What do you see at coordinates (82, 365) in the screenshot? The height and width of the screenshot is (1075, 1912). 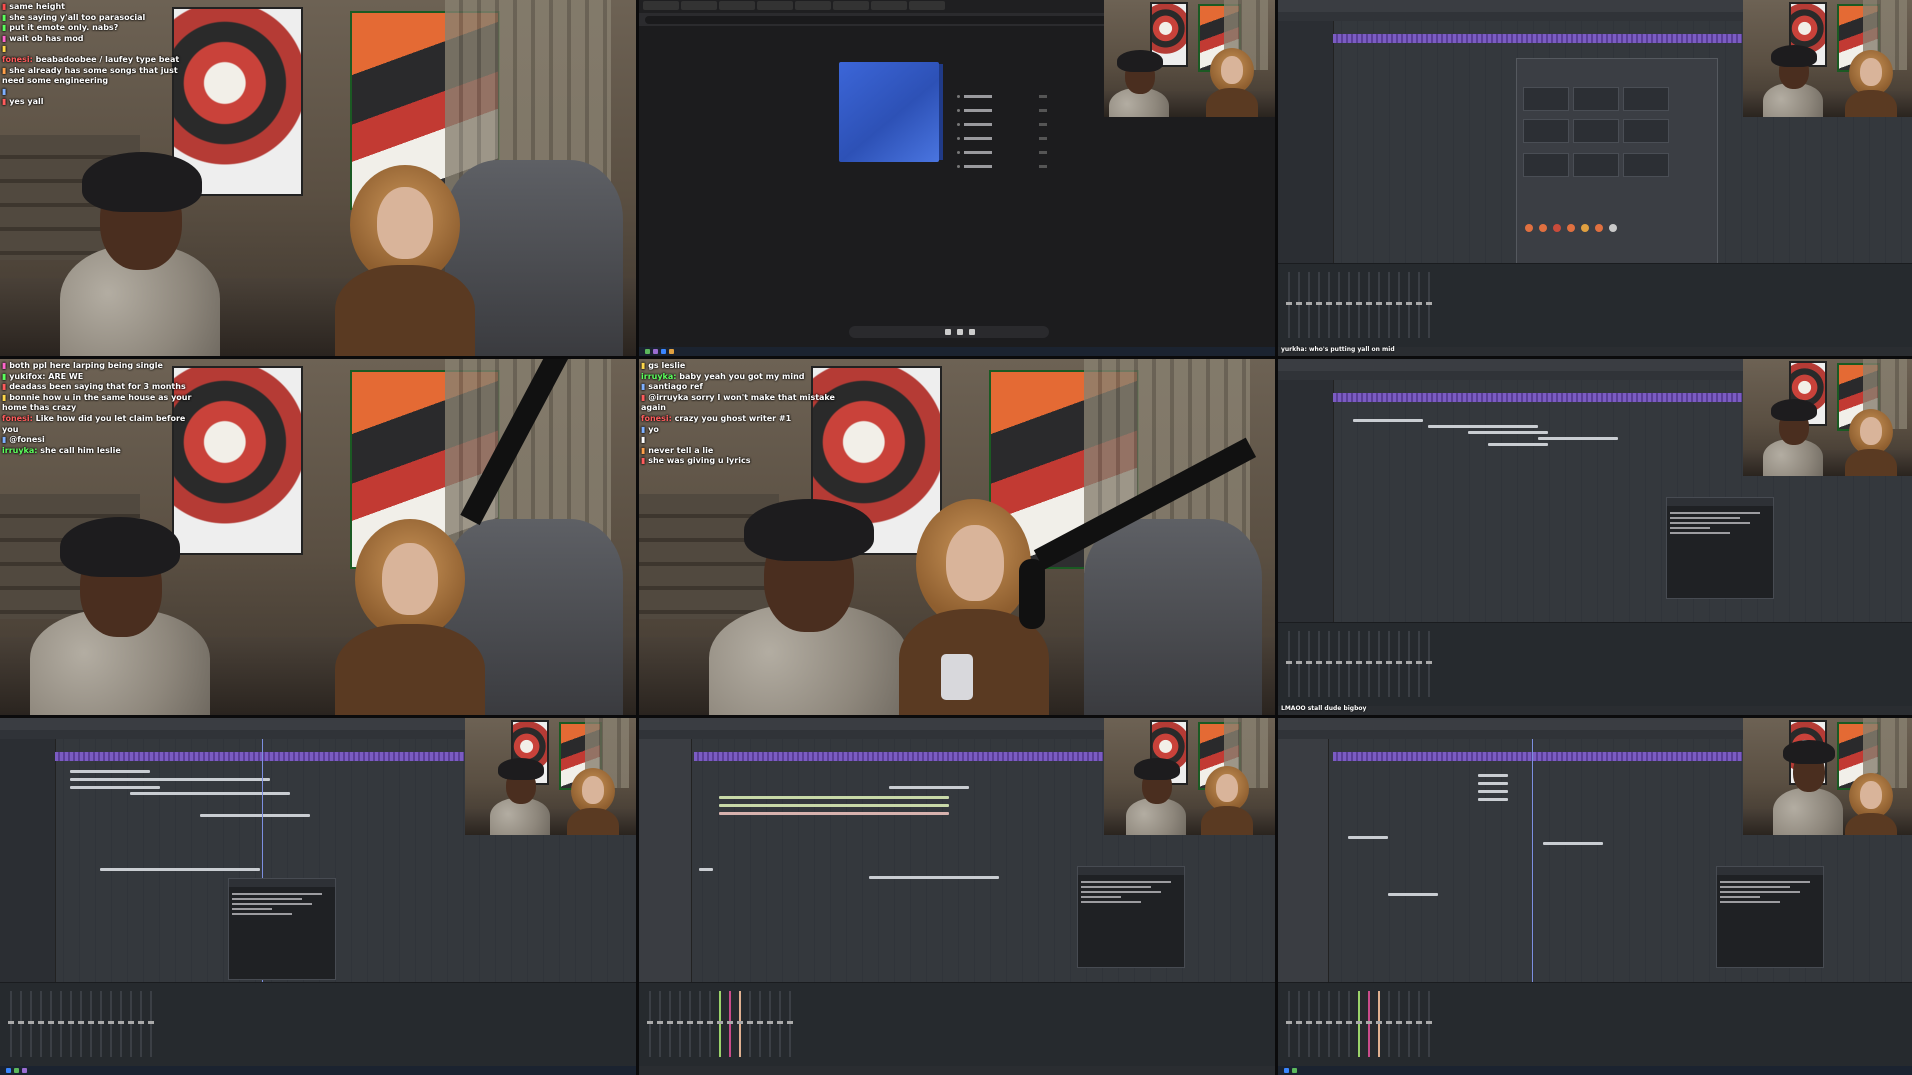 I see `chat-line: ▮ both ppl here larping being single` at bounding box center [82, 365].